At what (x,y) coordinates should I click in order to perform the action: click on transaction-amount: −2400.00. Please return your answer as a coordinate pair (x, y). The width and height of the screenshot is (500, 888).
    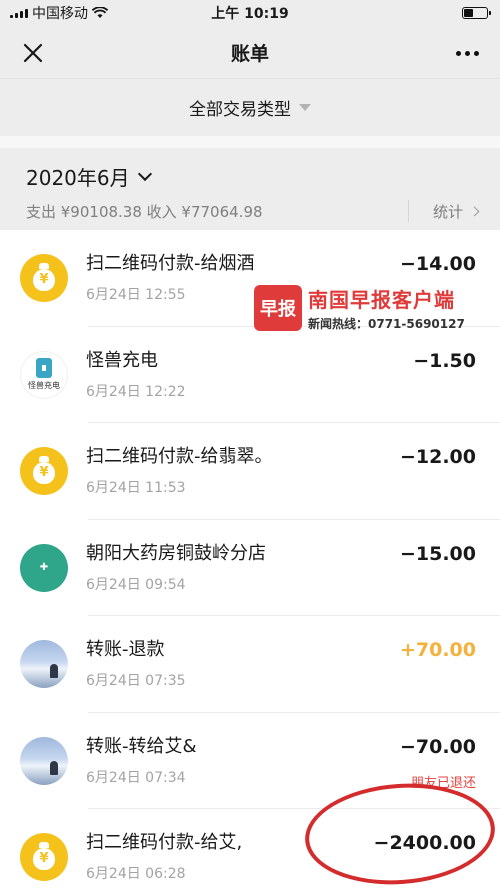
    Looking at the image, I should click on (424, 843).